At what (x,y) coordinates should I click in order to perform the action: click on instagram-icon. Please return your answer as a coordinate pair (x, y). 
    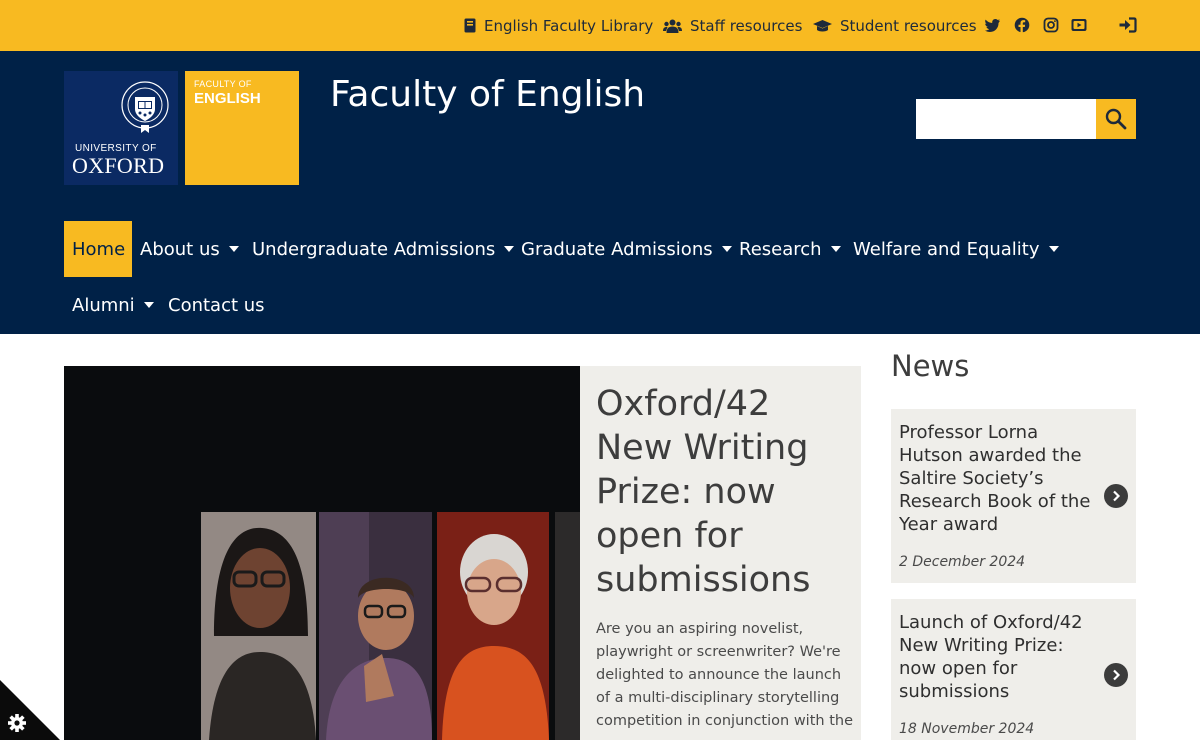
    Looking at the image, I should click on (1051, 25).